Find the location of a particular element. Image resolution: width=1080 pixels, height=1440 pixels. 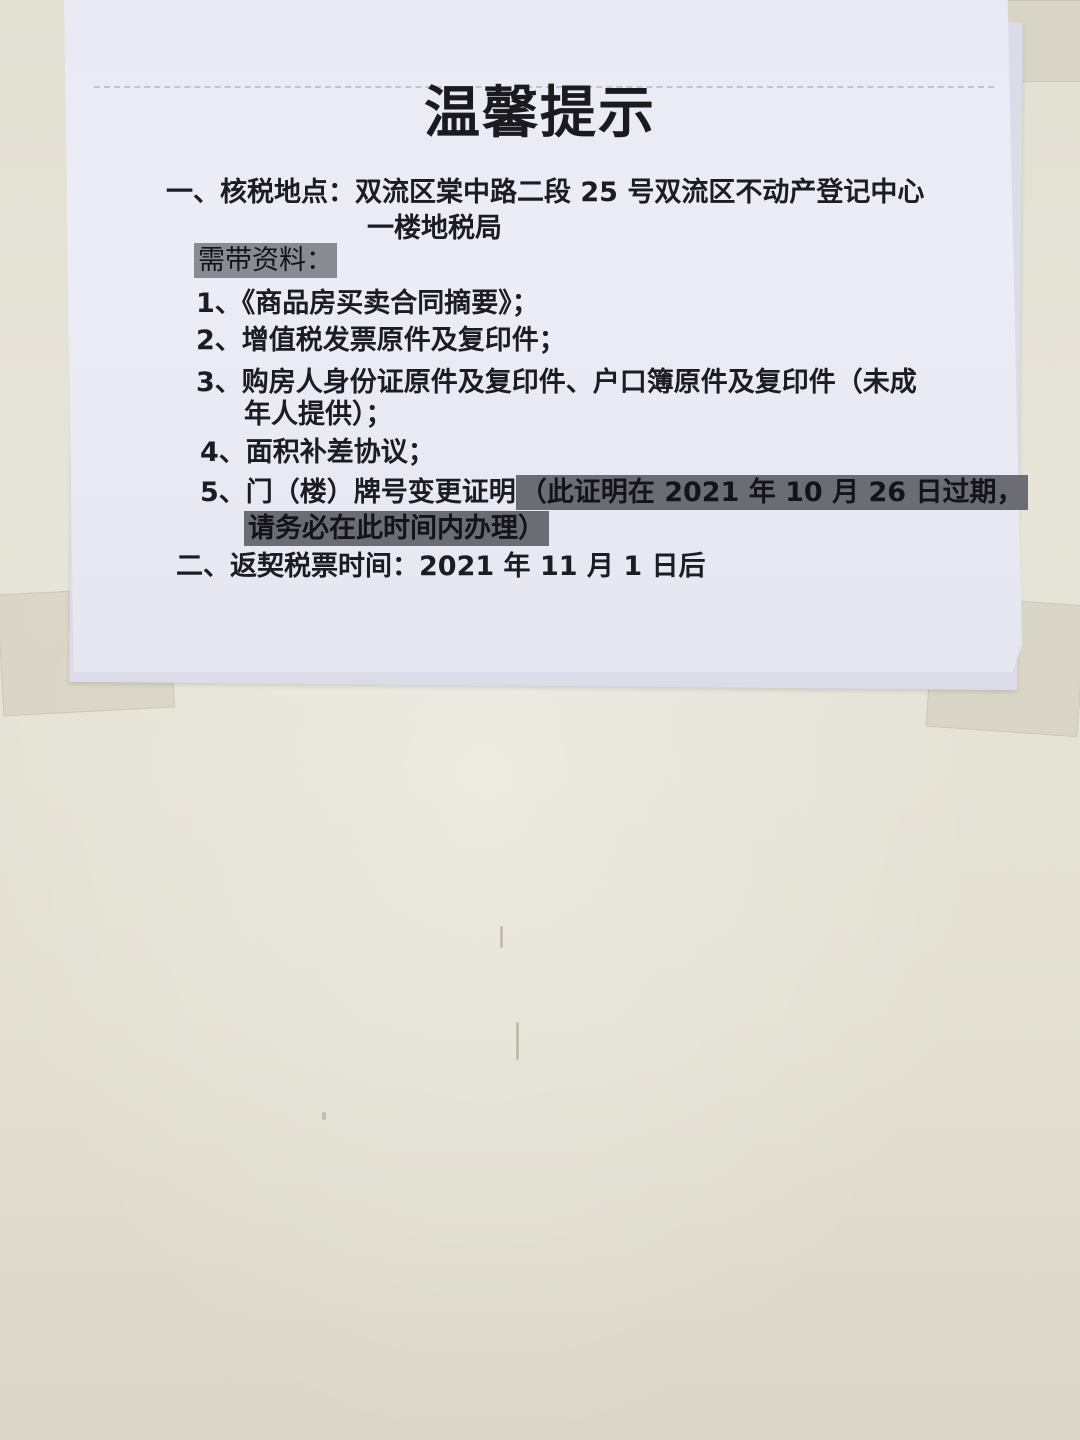

item-4: 4、面积补差协议； is located at coordinates (317, 452).